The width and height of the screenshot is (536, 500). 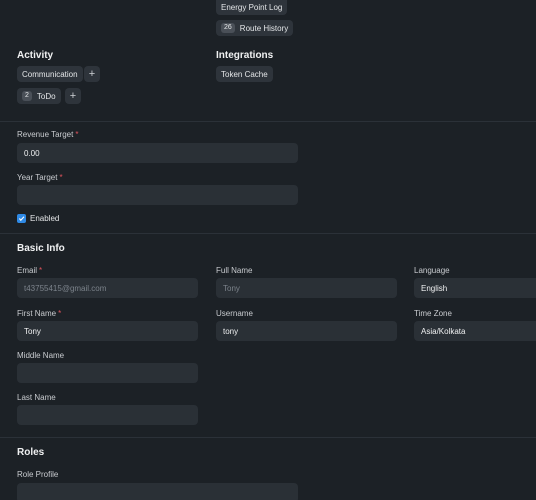 I want to click on link-todo: 2 ToDo, so click(x=39, y=96).